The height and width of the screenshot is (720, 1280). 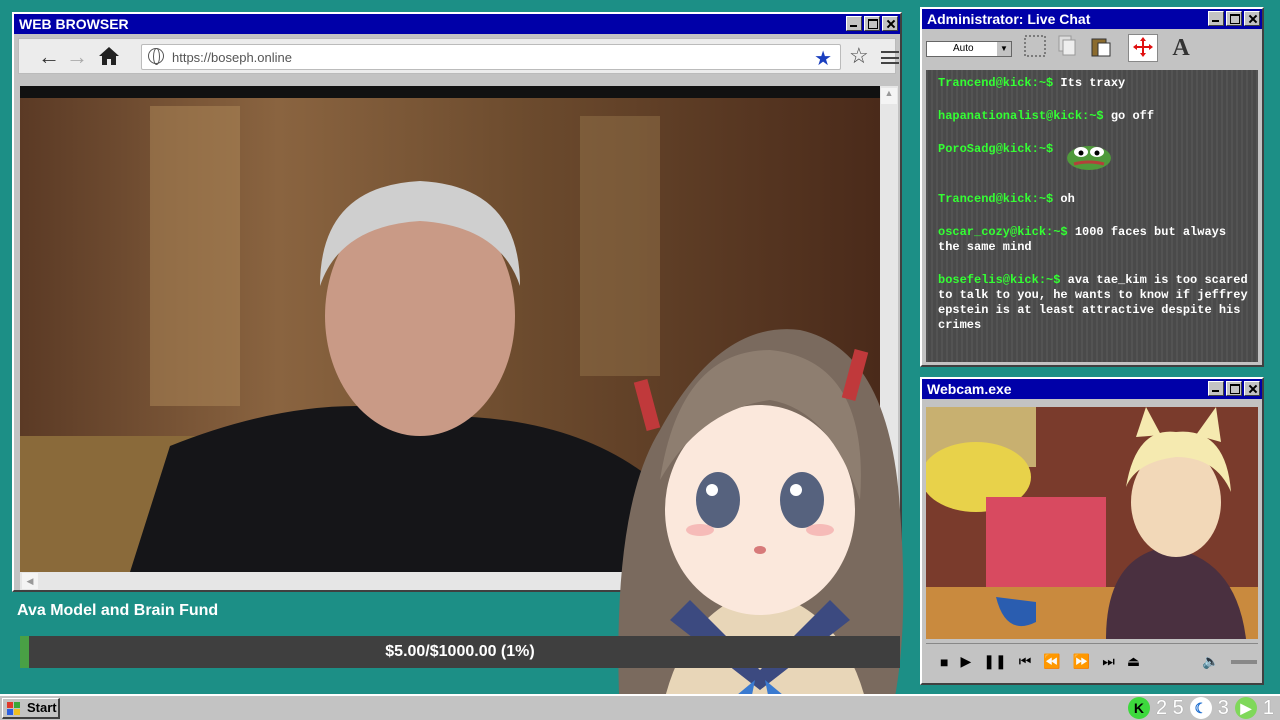 I want to click on play-circle-icon: ▶, so click(x=1245, y=708).